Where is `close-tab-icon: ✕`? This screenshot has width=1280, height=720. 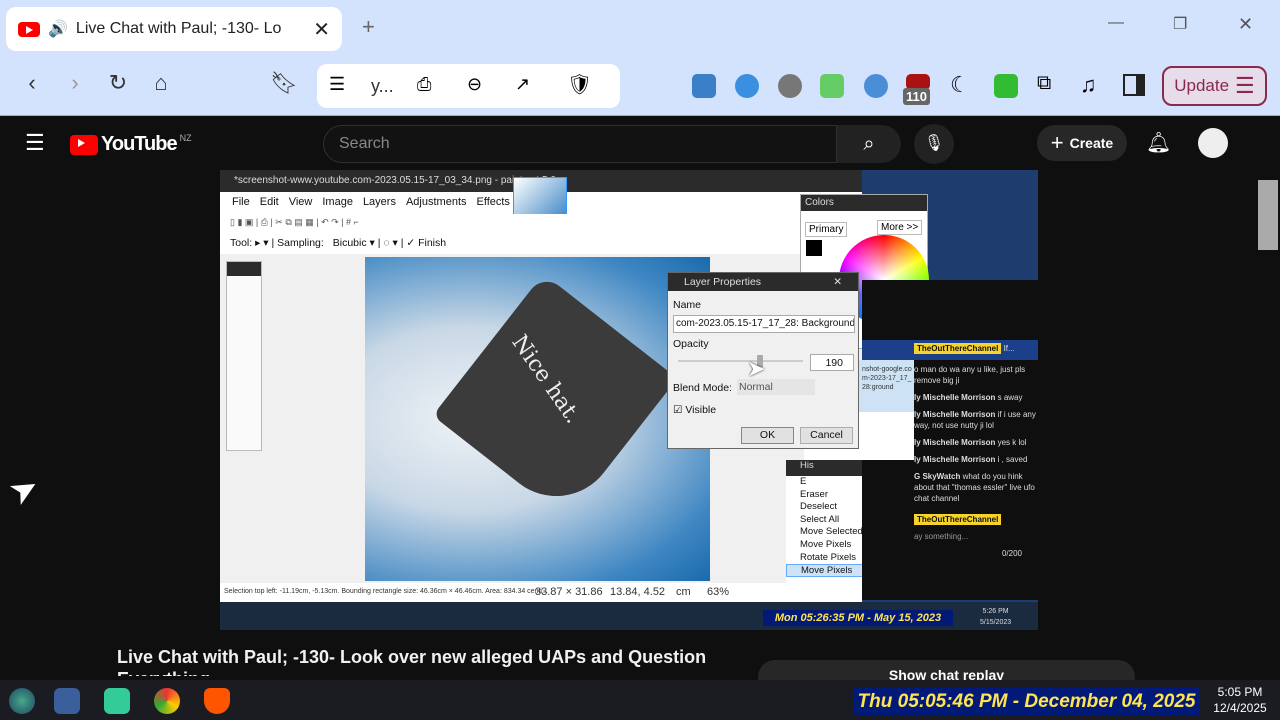
close-tab-icon: ✕ is located at coordinates (321, 29).